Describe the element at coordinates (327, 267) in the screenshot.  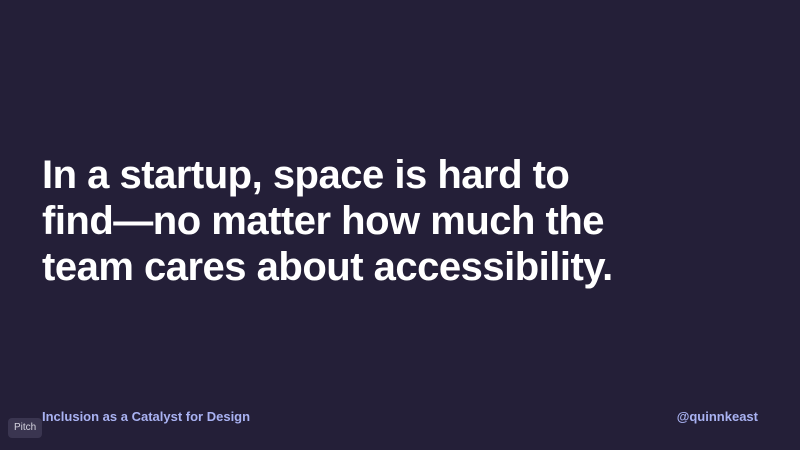
I see `headline-line-3: team cares about accessibility.` at that location.